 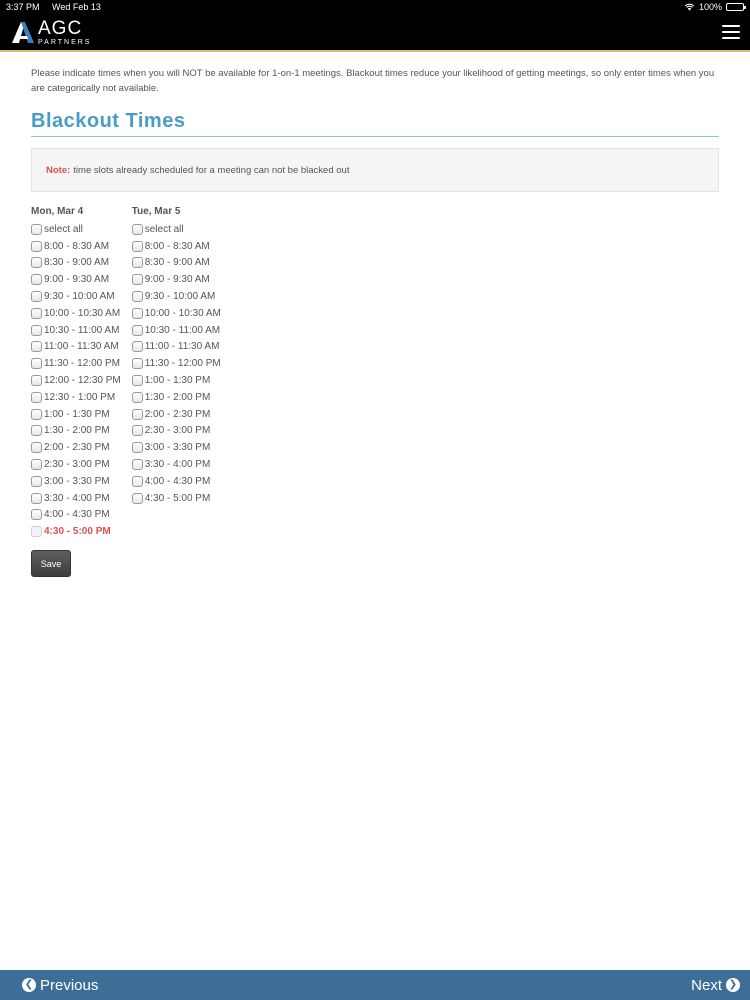 I want to click on day-header: Mon, Mar 4, so click(x=57, y=211).